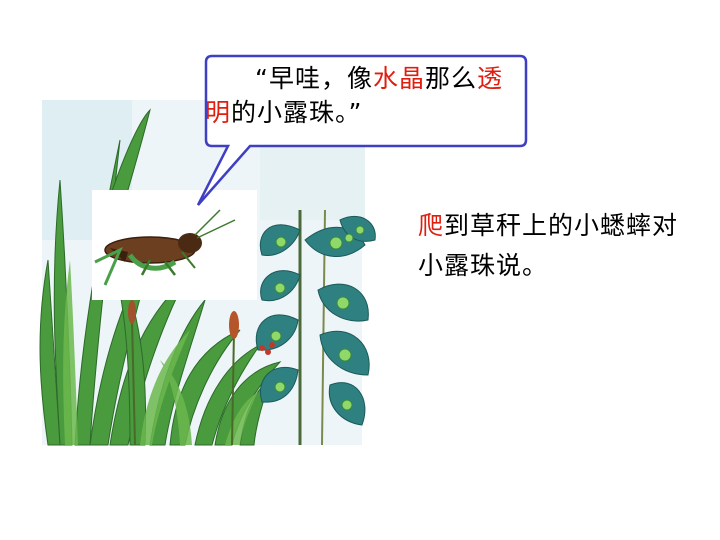 This screenshot has height=540, width=720. What do you see at coordinates (431, 225) in the screenshot?
I see `narration-highlight-climb: 爬` at bounding box center [431, 225].